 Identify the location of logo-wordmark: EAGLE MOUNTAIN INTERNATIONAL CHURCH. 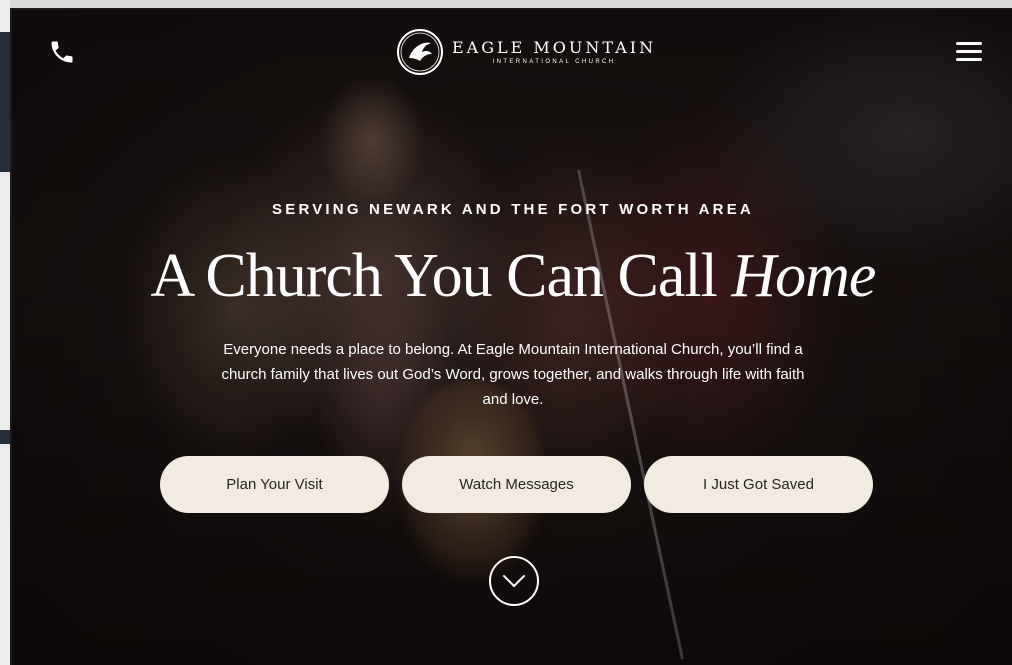
(554, 51).